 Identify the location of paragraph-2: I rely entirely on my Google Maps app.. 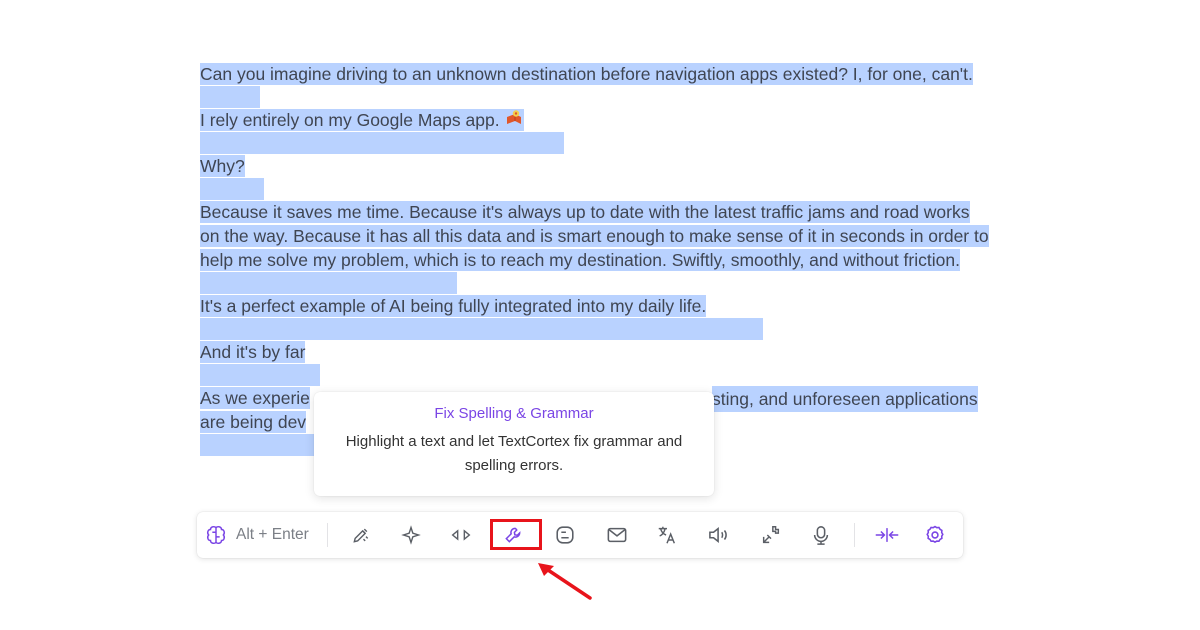
(600, 120).